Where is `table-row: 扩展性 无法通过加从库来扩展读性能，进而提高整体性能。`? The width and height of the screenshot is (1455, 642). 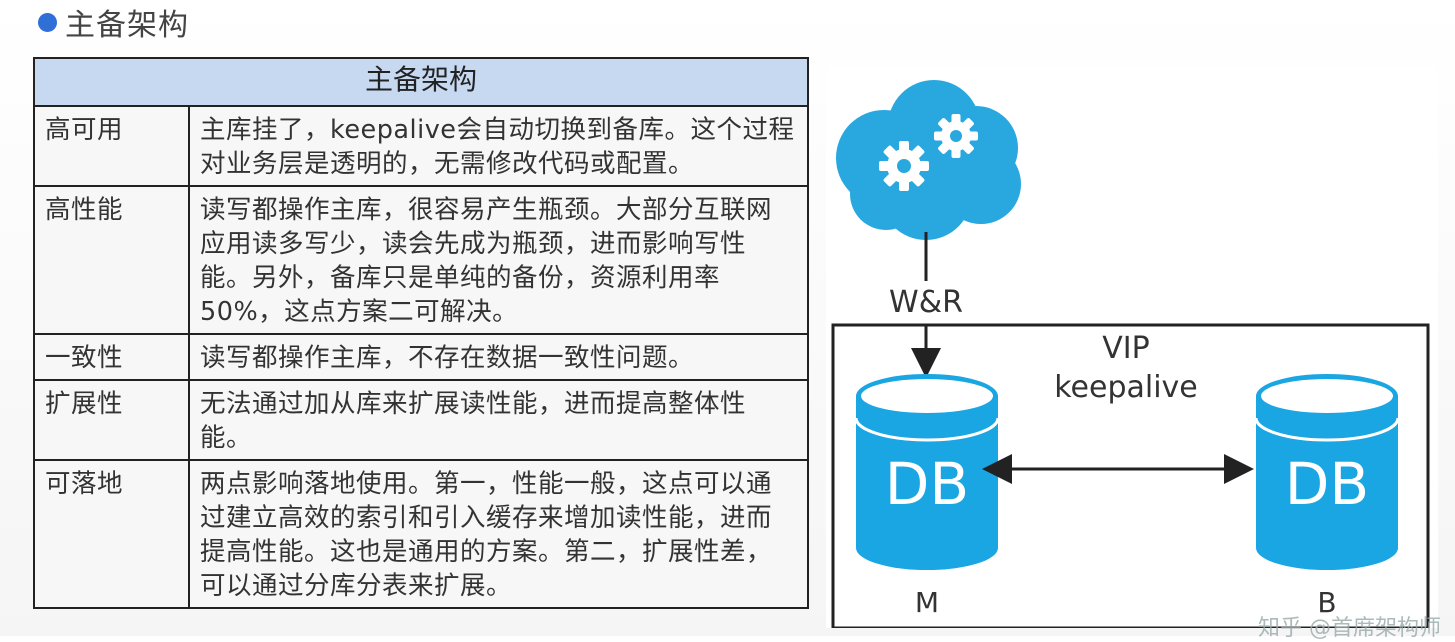
table-row: 扩展性 无法通过加从库来扩展读性能，进而提高整体性能。 is located at coordinates (421, 420).